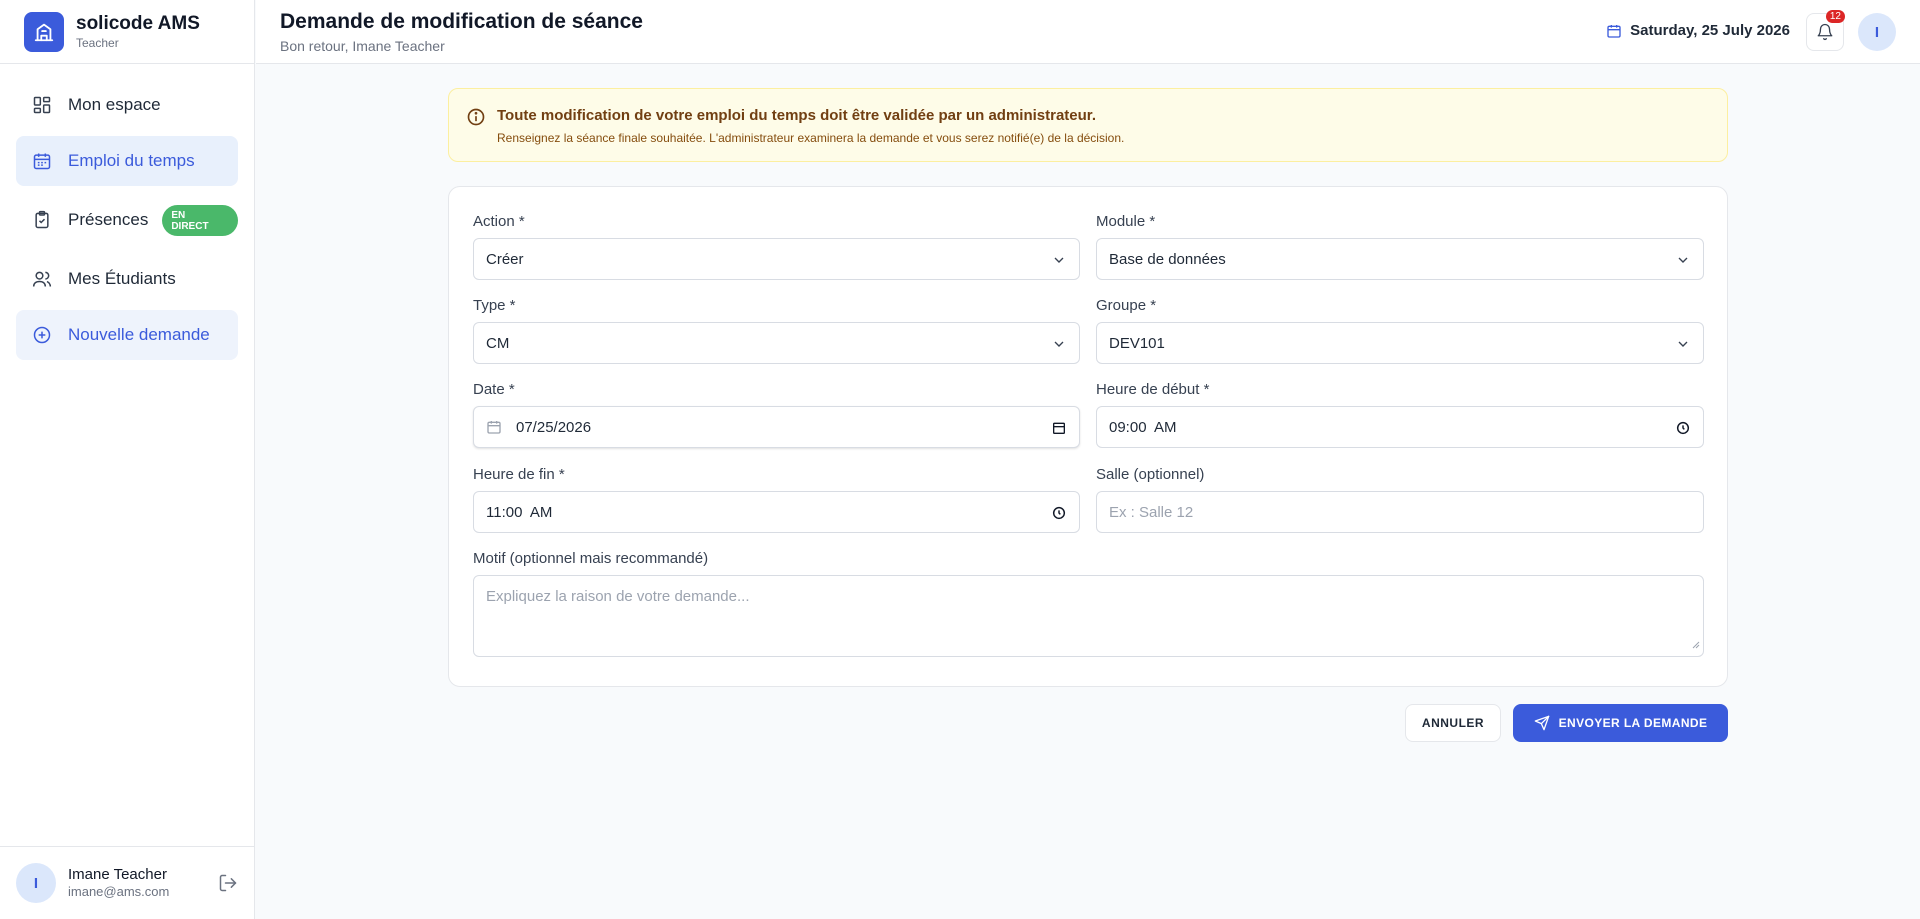 The height and width of the screenshot is (919, 1920). What do you see at coordinates (476, 119) in the screenshot?
I see `info-icon` at bounding box center [476, 119].